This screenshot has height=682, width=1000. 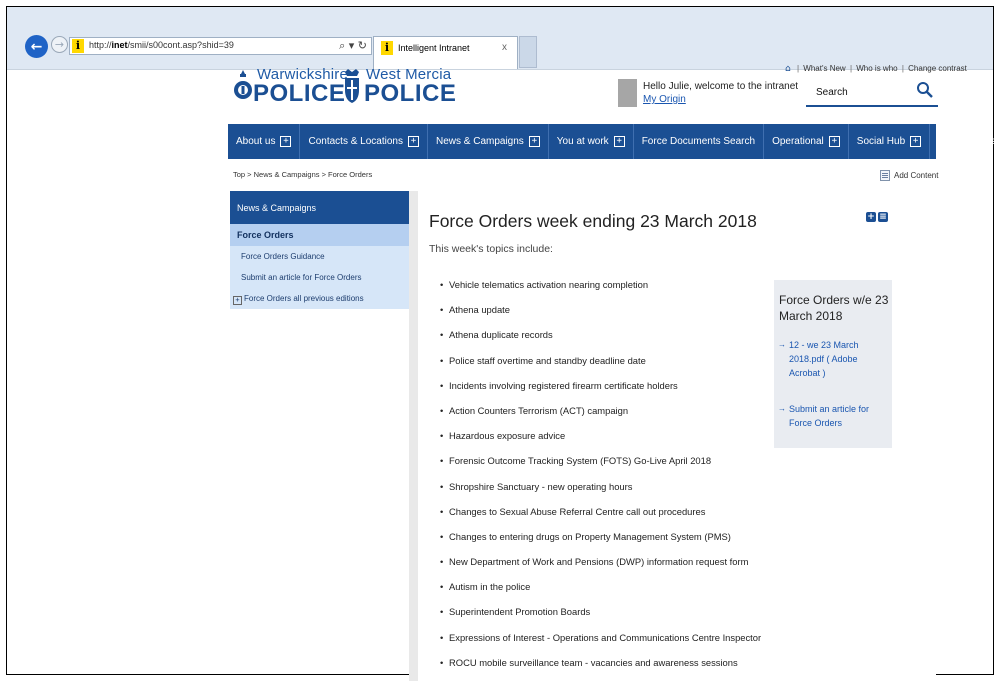 What do you see at coordinates (501, 335) in the screenshot?
I see `topic-text: Athena duplicate records` at bounding box center [501, 335].